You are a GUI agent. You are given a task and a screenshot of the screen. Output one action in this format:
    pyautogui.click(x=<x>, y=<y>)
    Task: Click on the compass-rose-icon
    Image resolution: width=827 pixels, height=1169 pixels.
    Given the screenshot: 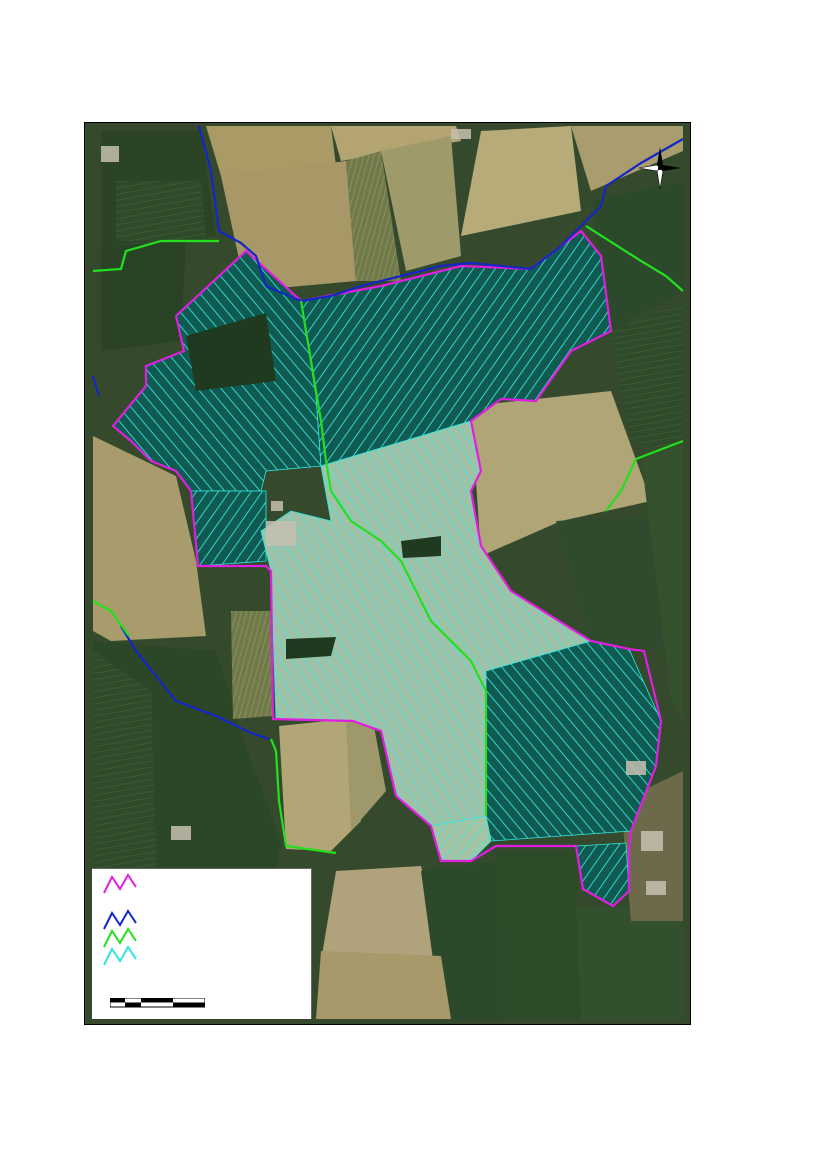 What is the action you would take?
    pyautogui.click(x=659, y=168)
    